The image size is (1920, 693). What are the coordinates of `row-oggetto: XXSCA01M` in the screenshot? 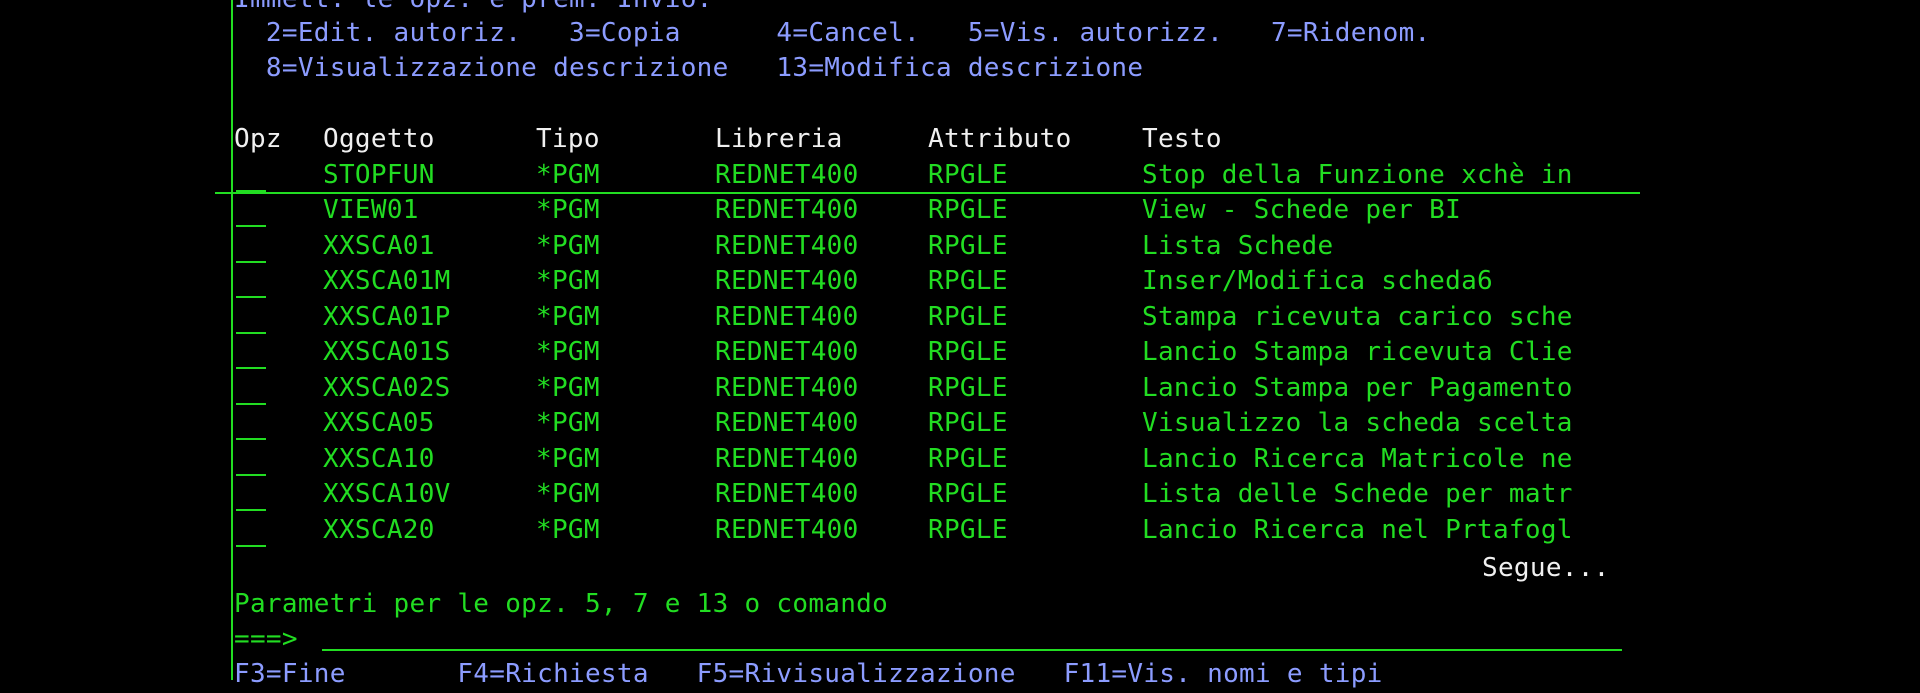 It's located at (387, 281).